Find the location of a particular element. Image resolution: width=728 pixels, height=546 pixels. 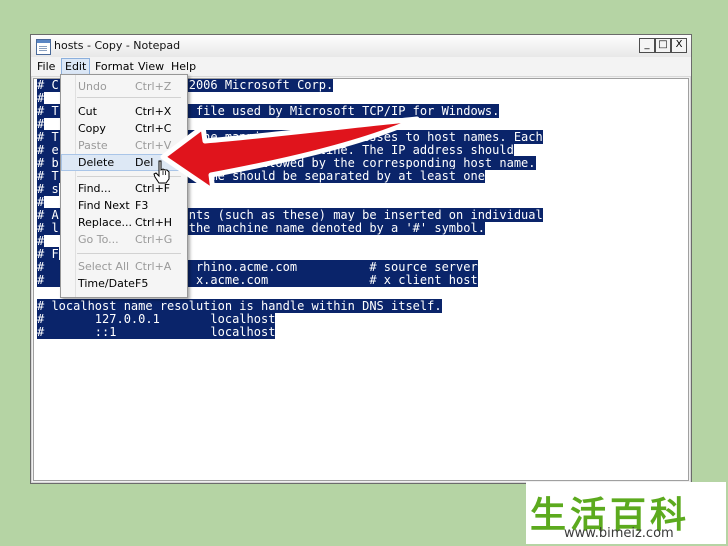

hand-cursor-icon is located at coordinates (161, 172).